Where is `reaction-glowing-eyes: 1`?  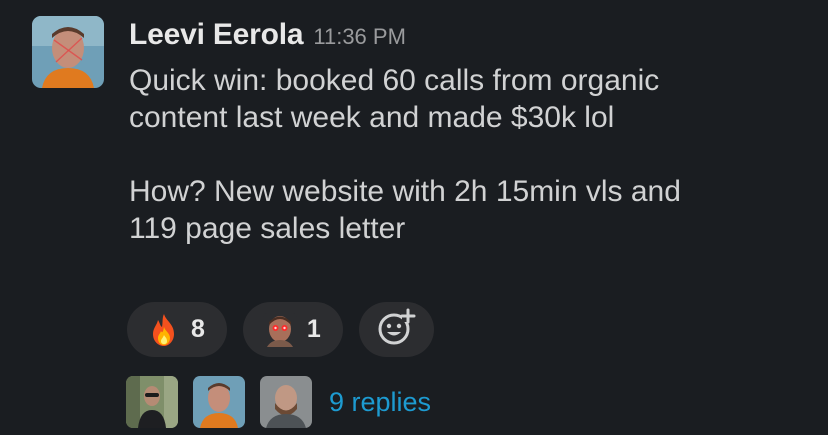
reaction-glowing-eyes: 1 is located at coordinates (292, 329).